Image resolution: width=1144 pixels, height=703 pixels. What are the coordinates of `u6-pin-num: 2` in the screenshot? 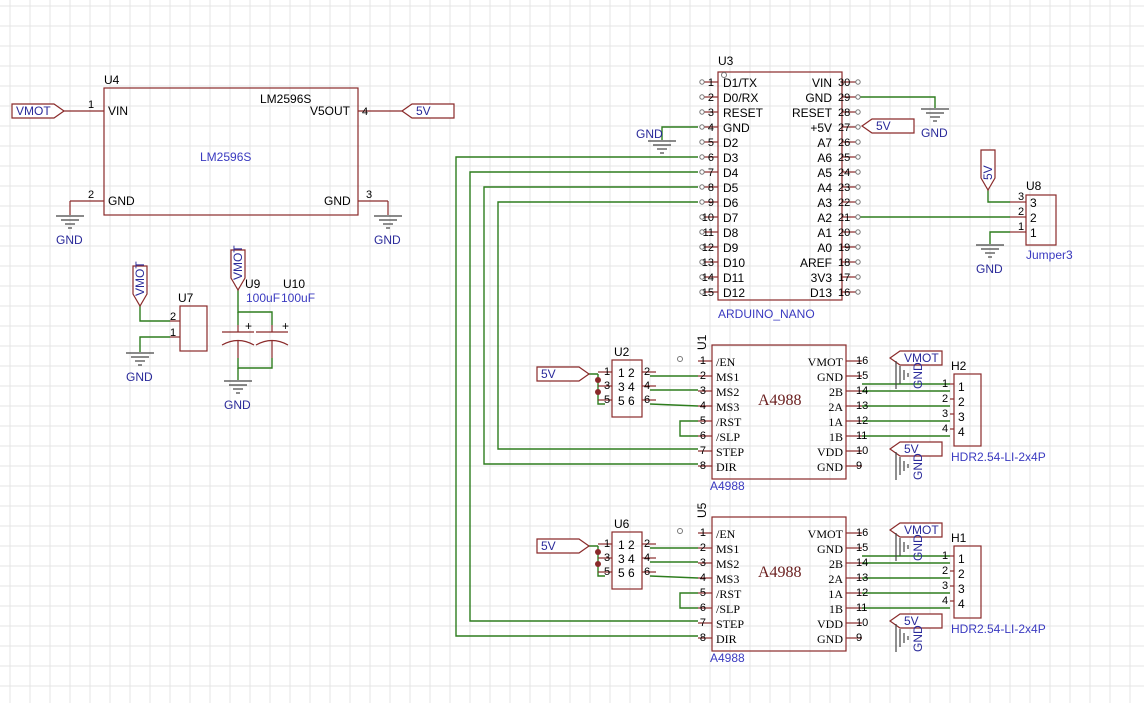 It's located at (647, 544).